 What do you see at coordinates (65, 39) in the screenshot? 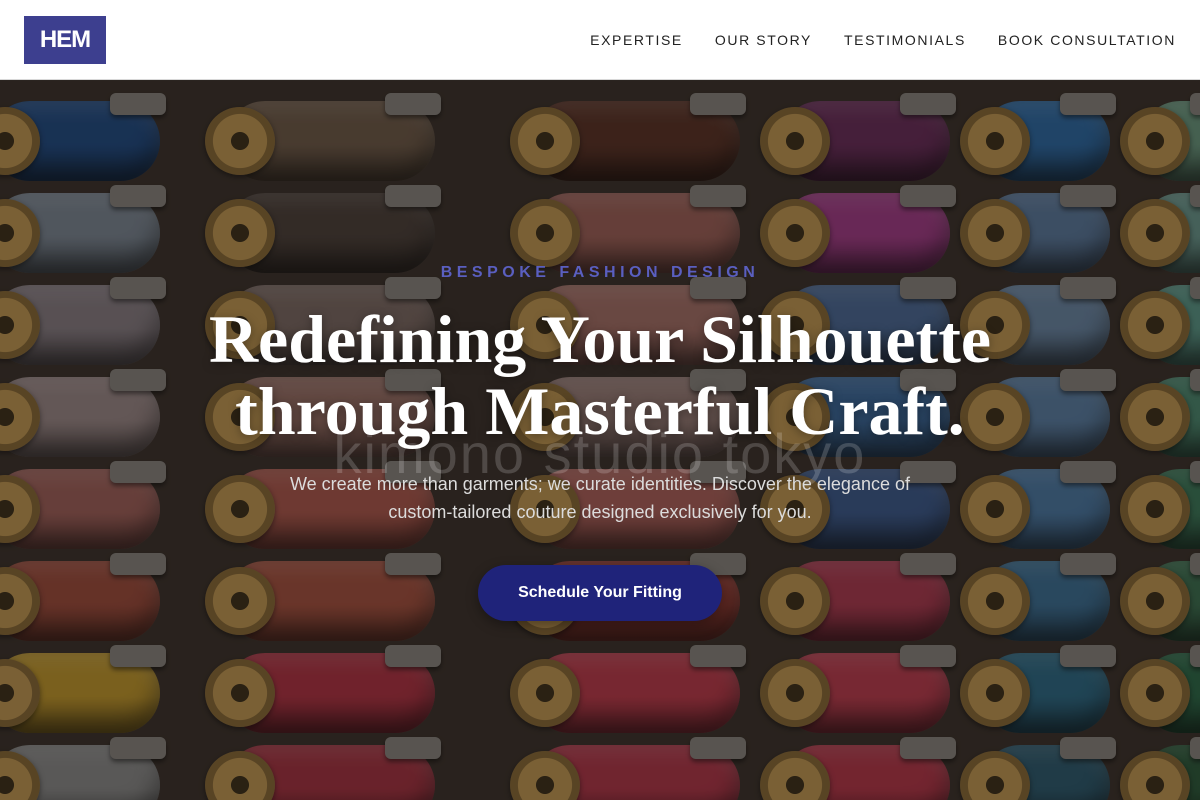
I see `brand-logo: HEM` at bounding box center [65, 39].